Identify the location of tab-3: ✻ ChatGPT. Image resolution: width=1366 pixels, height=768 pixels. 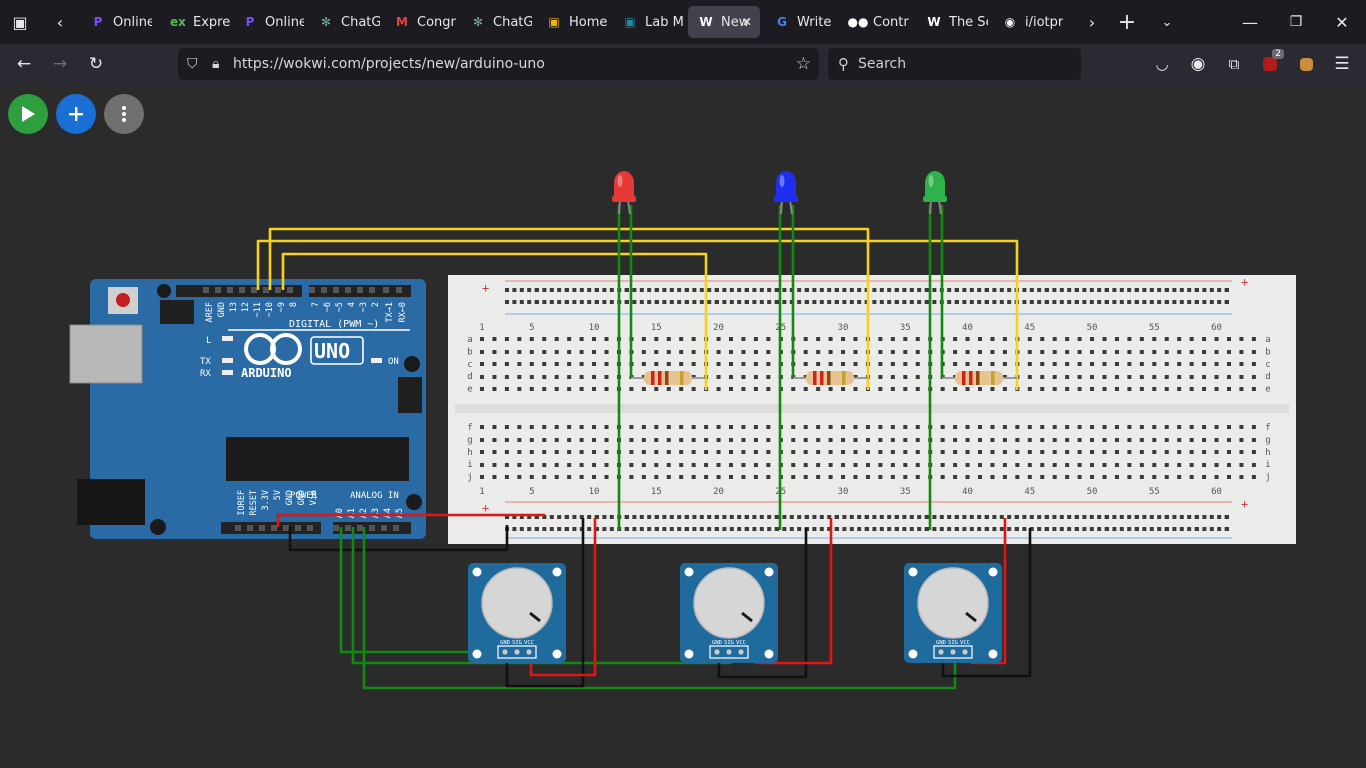
(344, 22).